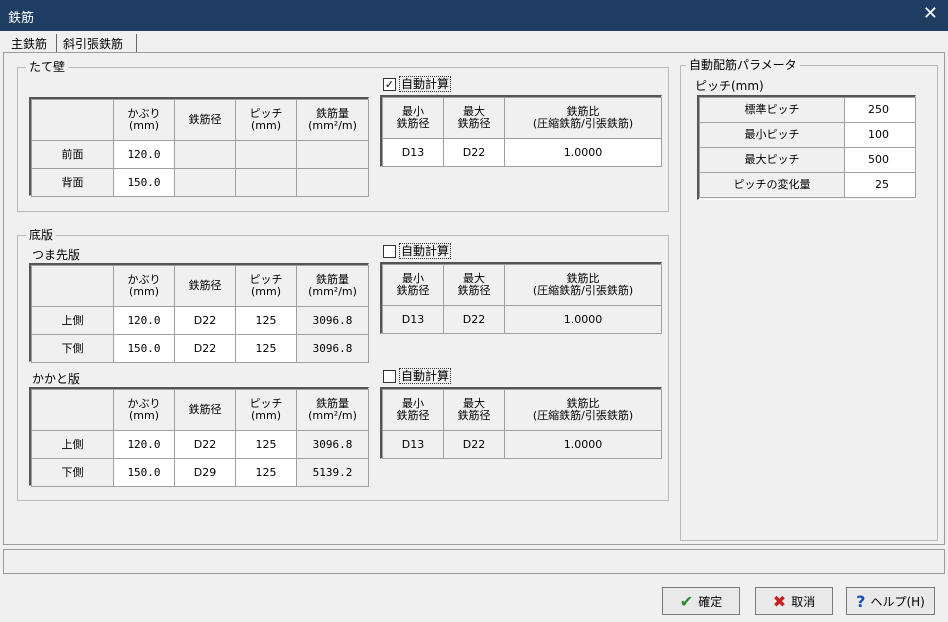  I want to click on cancel-button-label: 取消, so click(803, 601).